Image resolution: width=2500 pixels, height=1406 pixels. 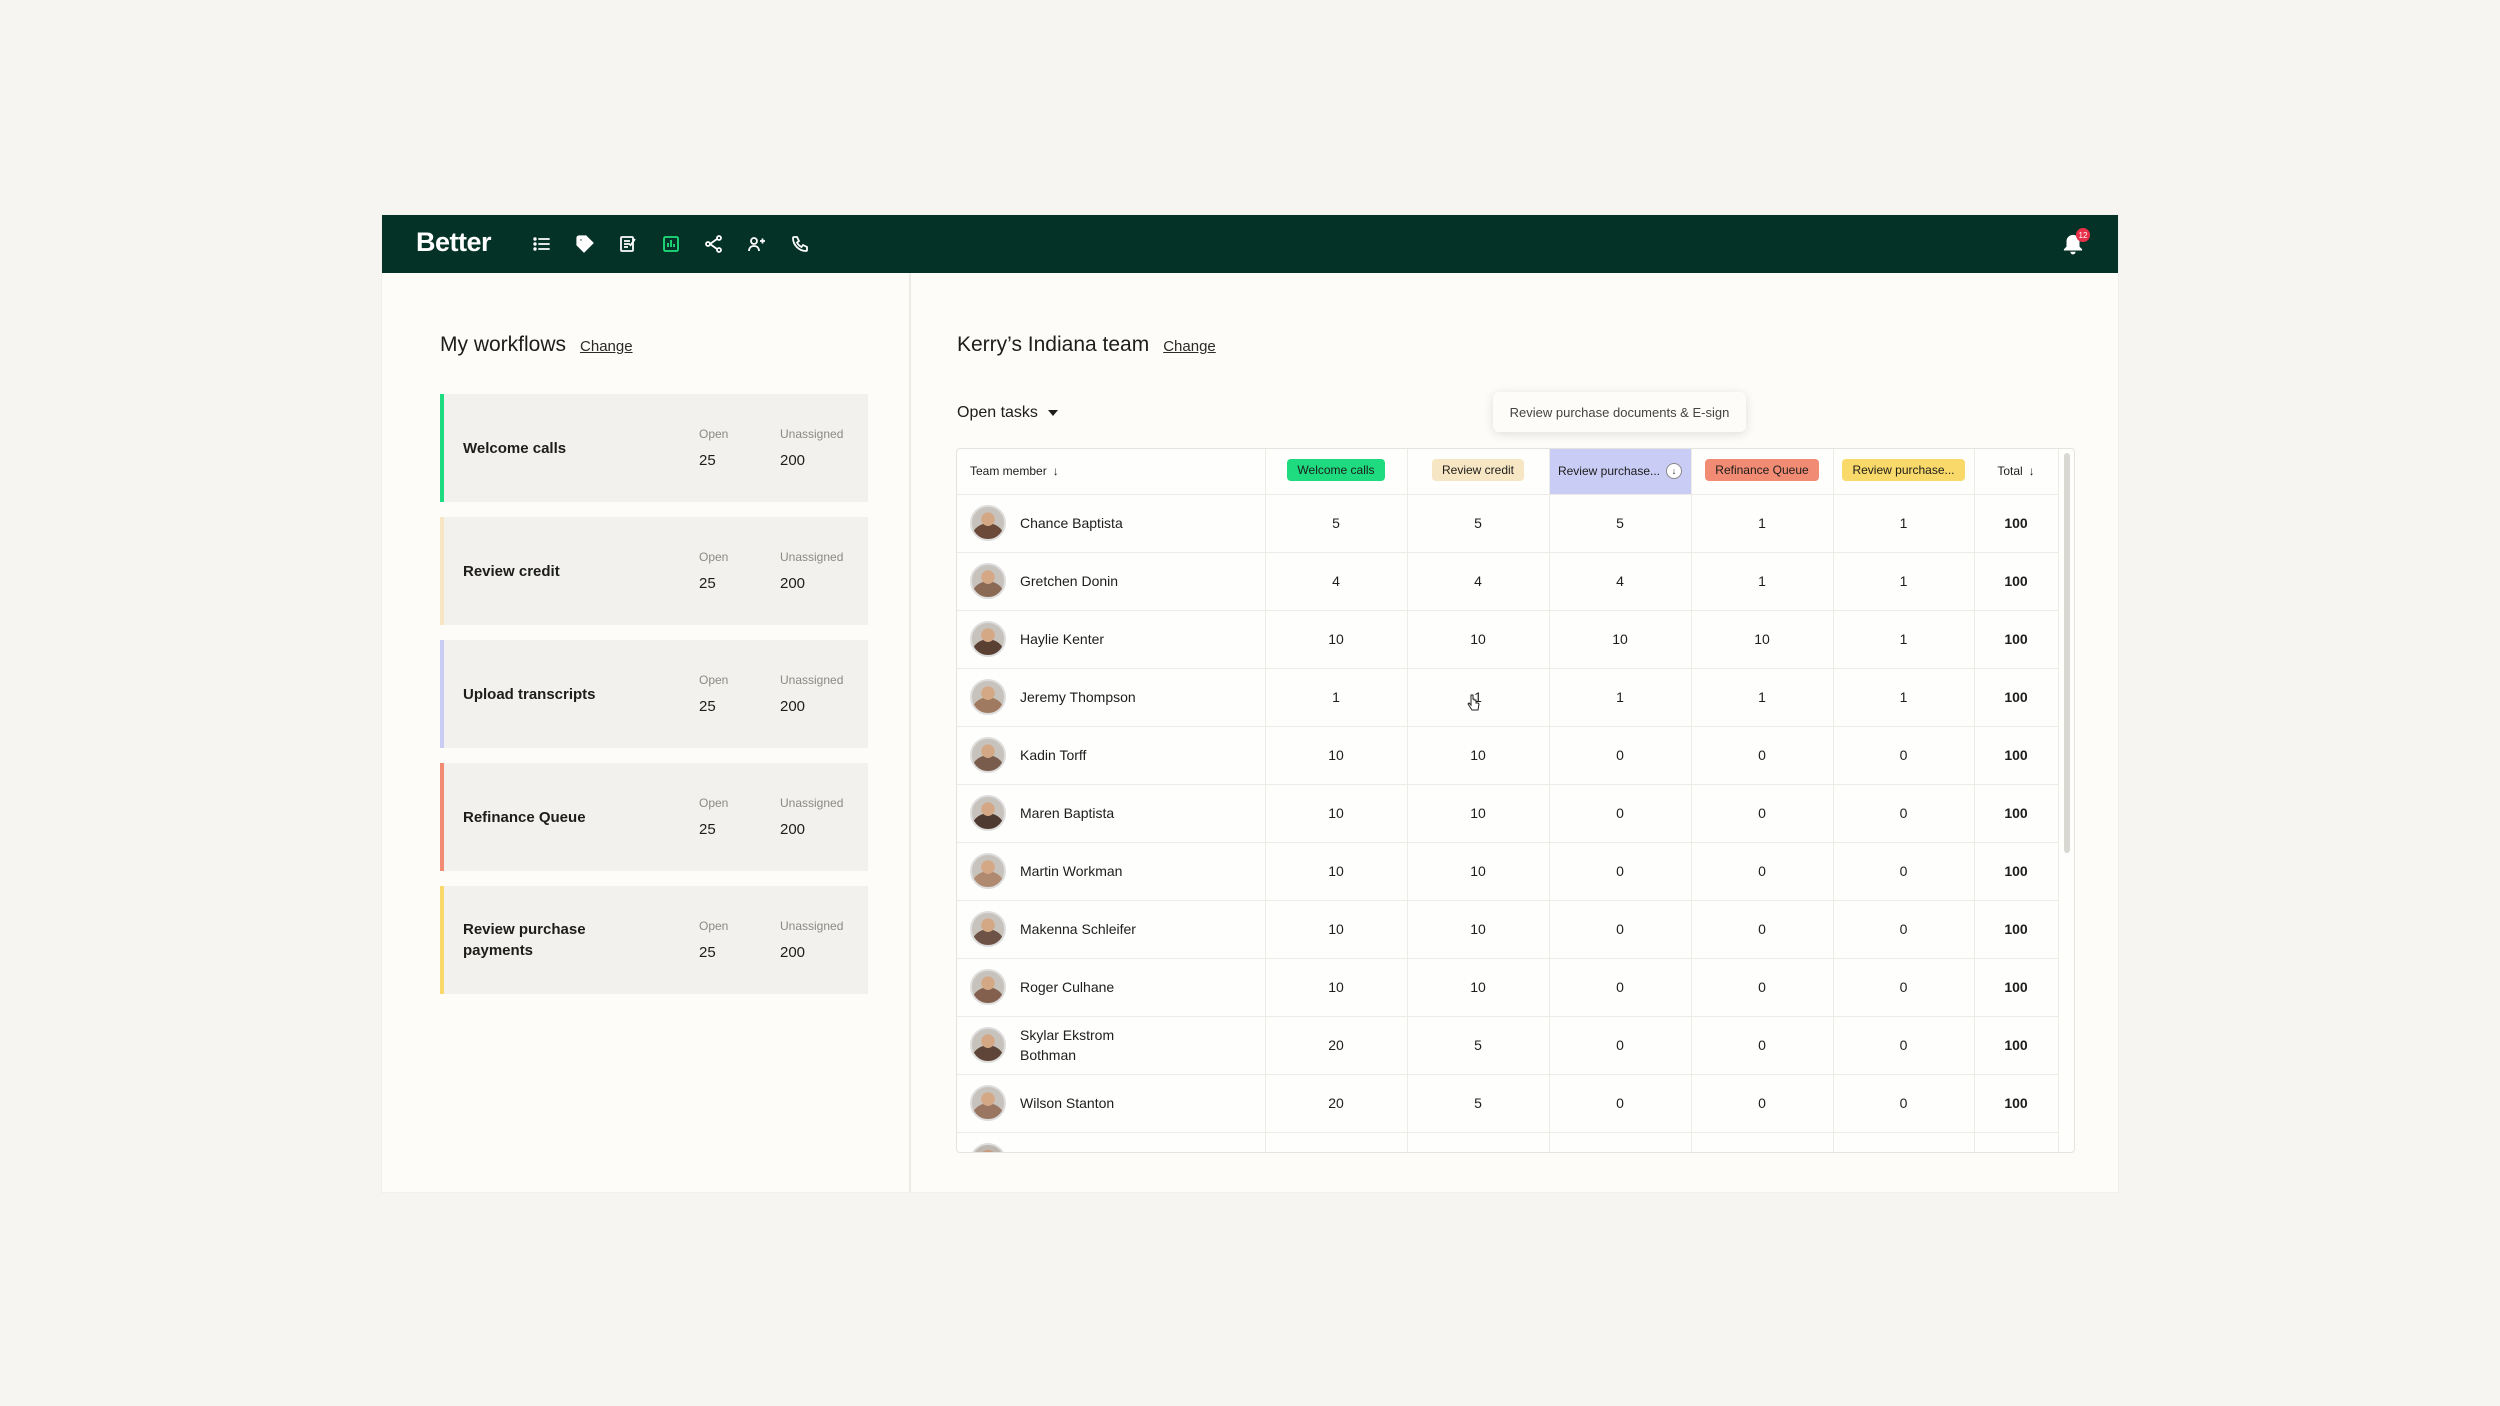 I want to click on table-row: Jeremy Thompson 1 1 1 1 1 100, so click(x=1508, y=697).